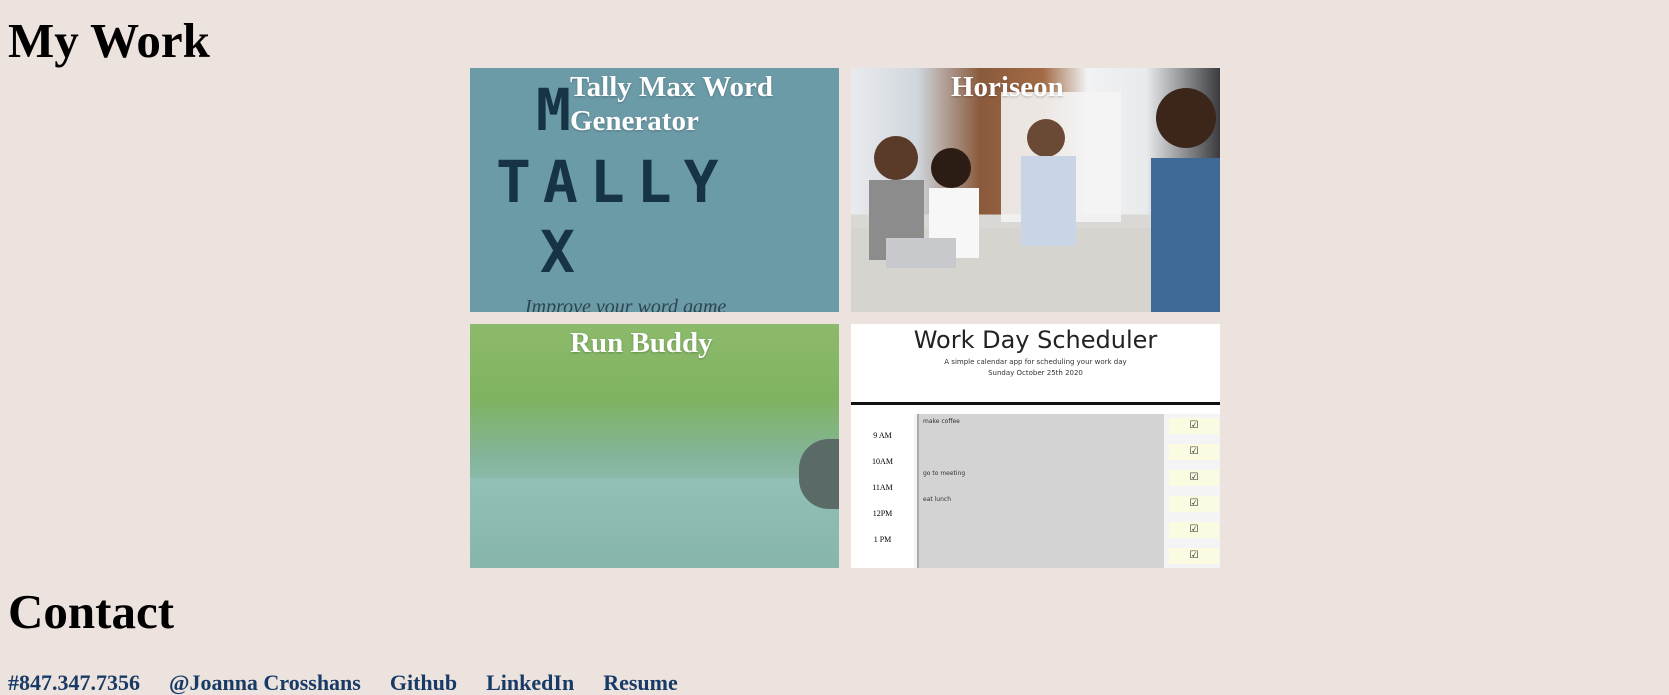 The image size is (1669, 695). I want to click on scheduler-hour: 12PM, so click(882, 505).